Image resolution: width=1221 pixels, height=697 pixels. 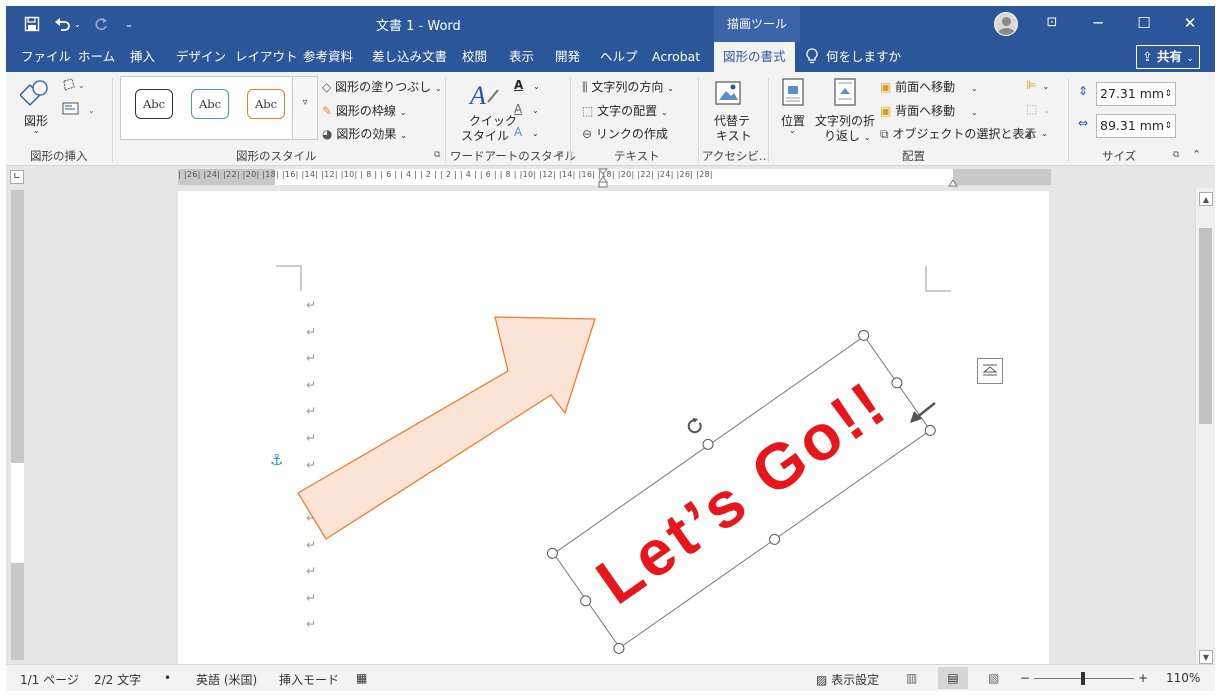 I want to click on tab-layout: レイアウト, so click(x=266, y=57).